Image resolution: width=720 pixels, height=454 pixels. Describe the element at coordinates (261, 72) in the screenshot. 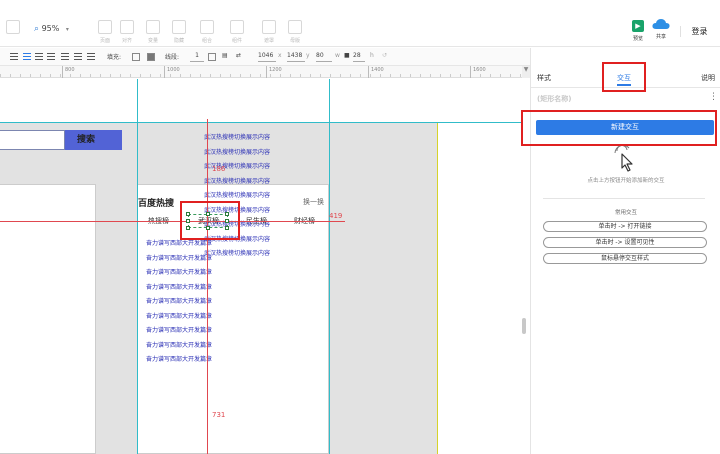

I see `horizontal-ruler: 800 1000 1200 1400 1600` at that location.